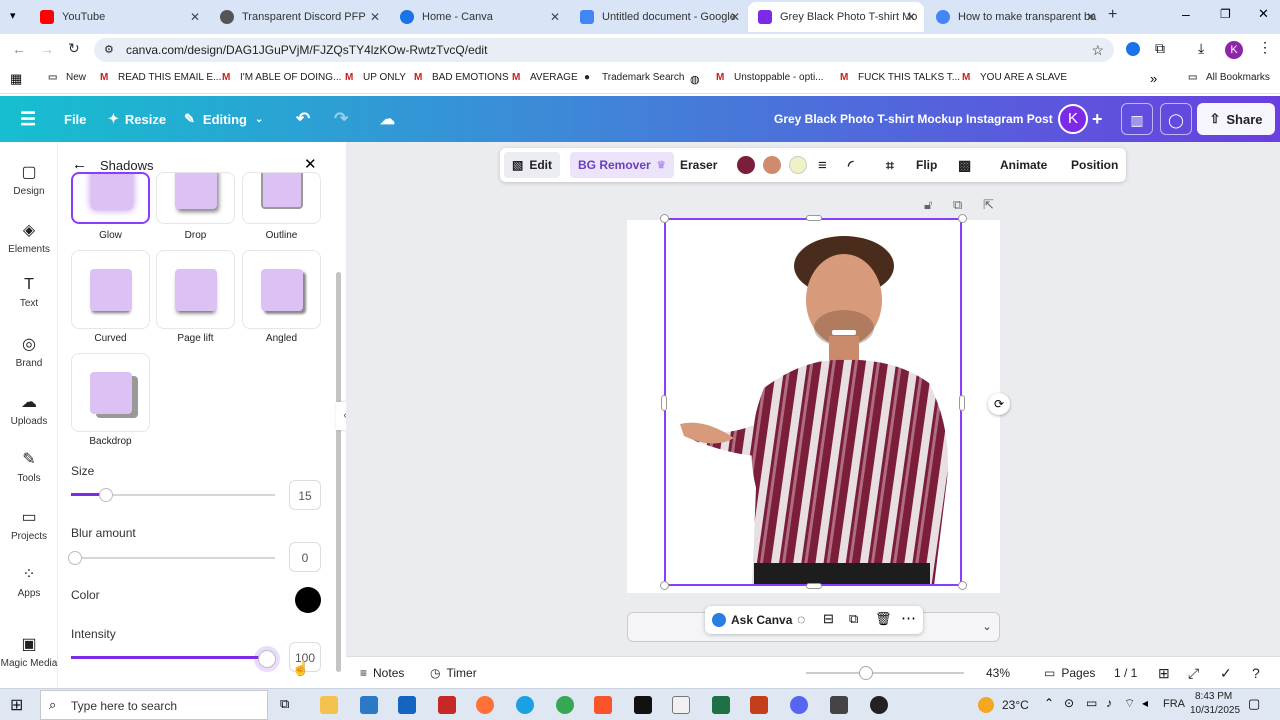 The height and width of the screenshot is (720, 1280). What do you see at coordinates (1049, 703) in the screenshot?
I see `tray-chevron-icon: ⌃` at bounding box center [1049, 703].